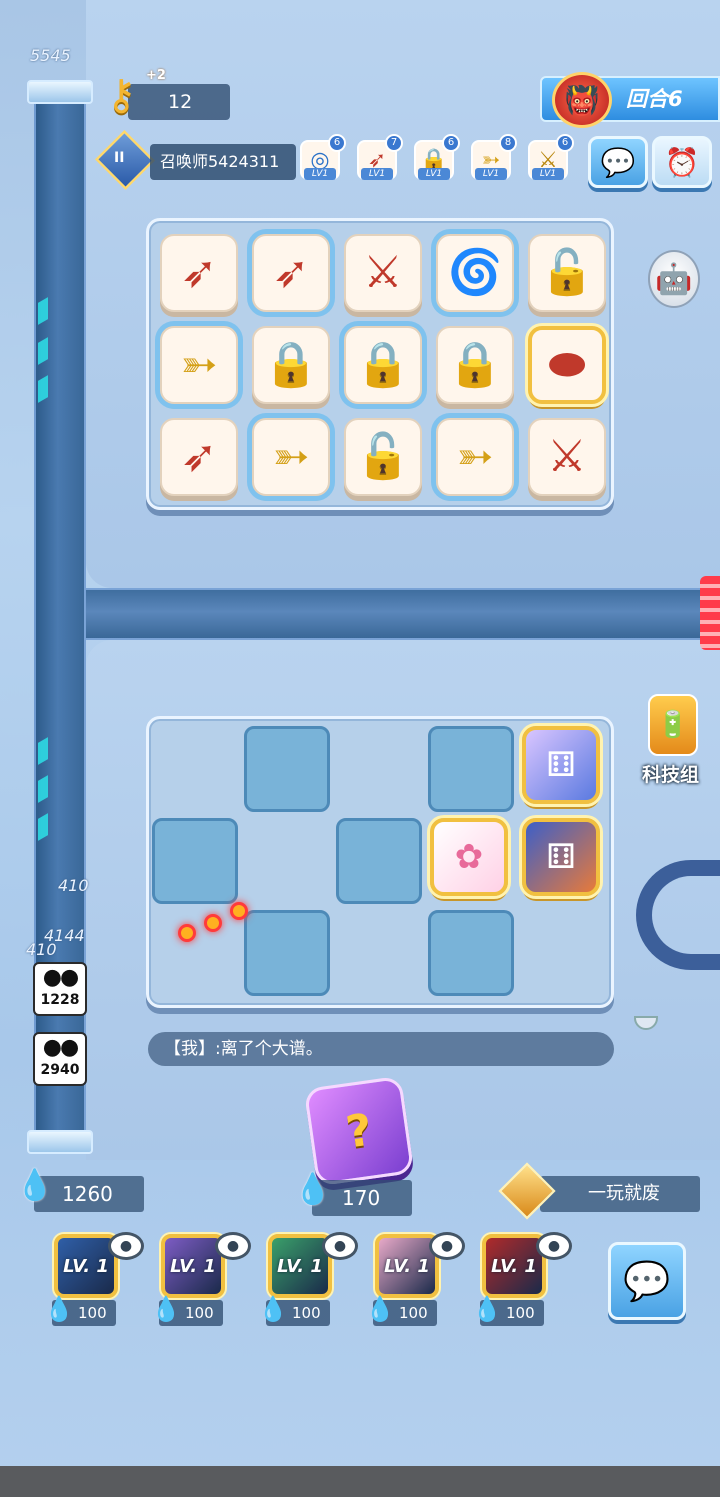  Describe the element at coordinates (156, 75) in the screenshot. I see `key-bonus: +2` at that location.